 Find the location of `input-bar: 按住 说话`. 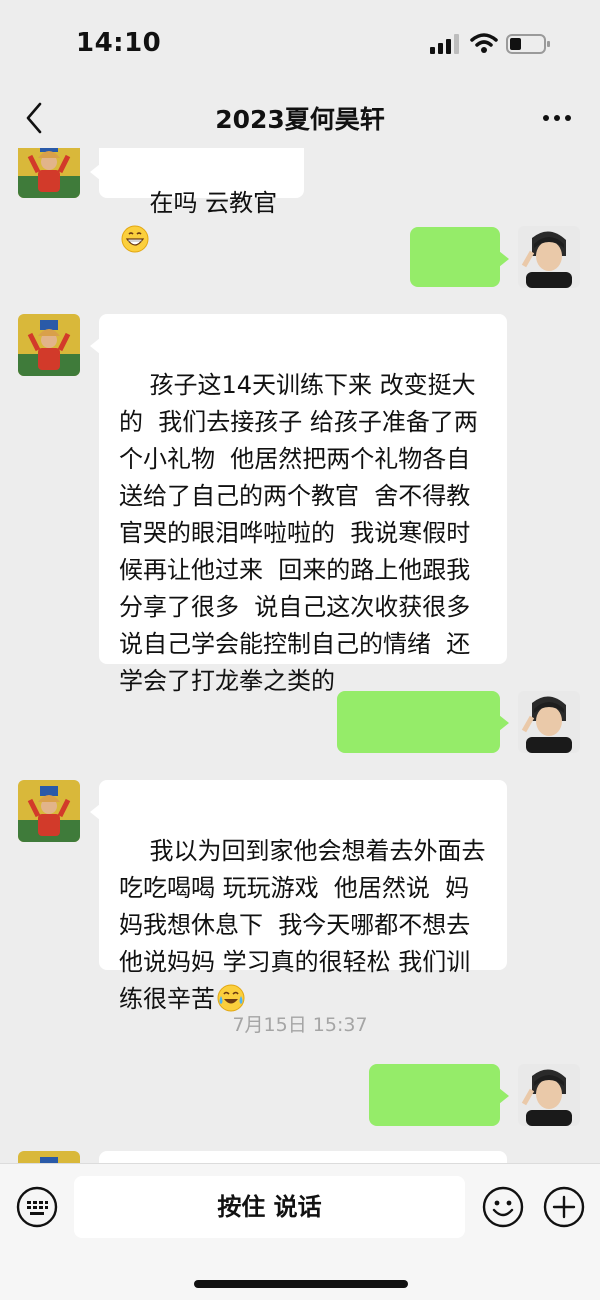

input-bar: 按住 说话 is located at coordinates (300, 1231).